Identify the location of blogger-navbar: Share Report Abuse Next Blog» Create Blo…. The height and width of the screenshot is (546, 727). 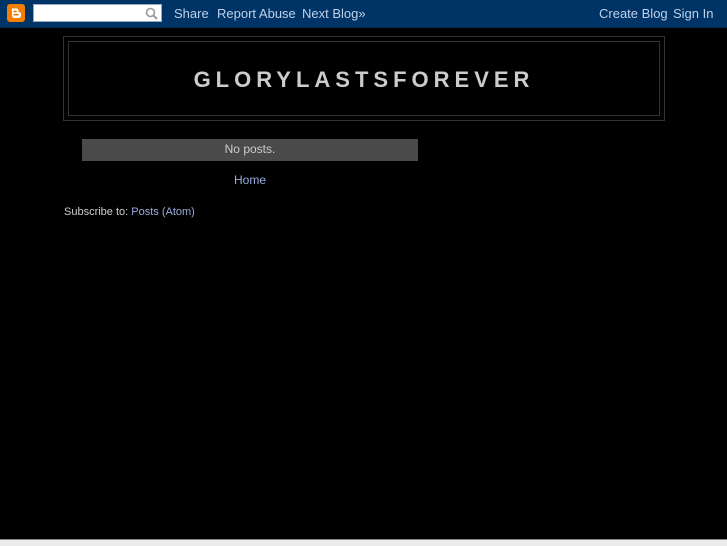
(363, 14).